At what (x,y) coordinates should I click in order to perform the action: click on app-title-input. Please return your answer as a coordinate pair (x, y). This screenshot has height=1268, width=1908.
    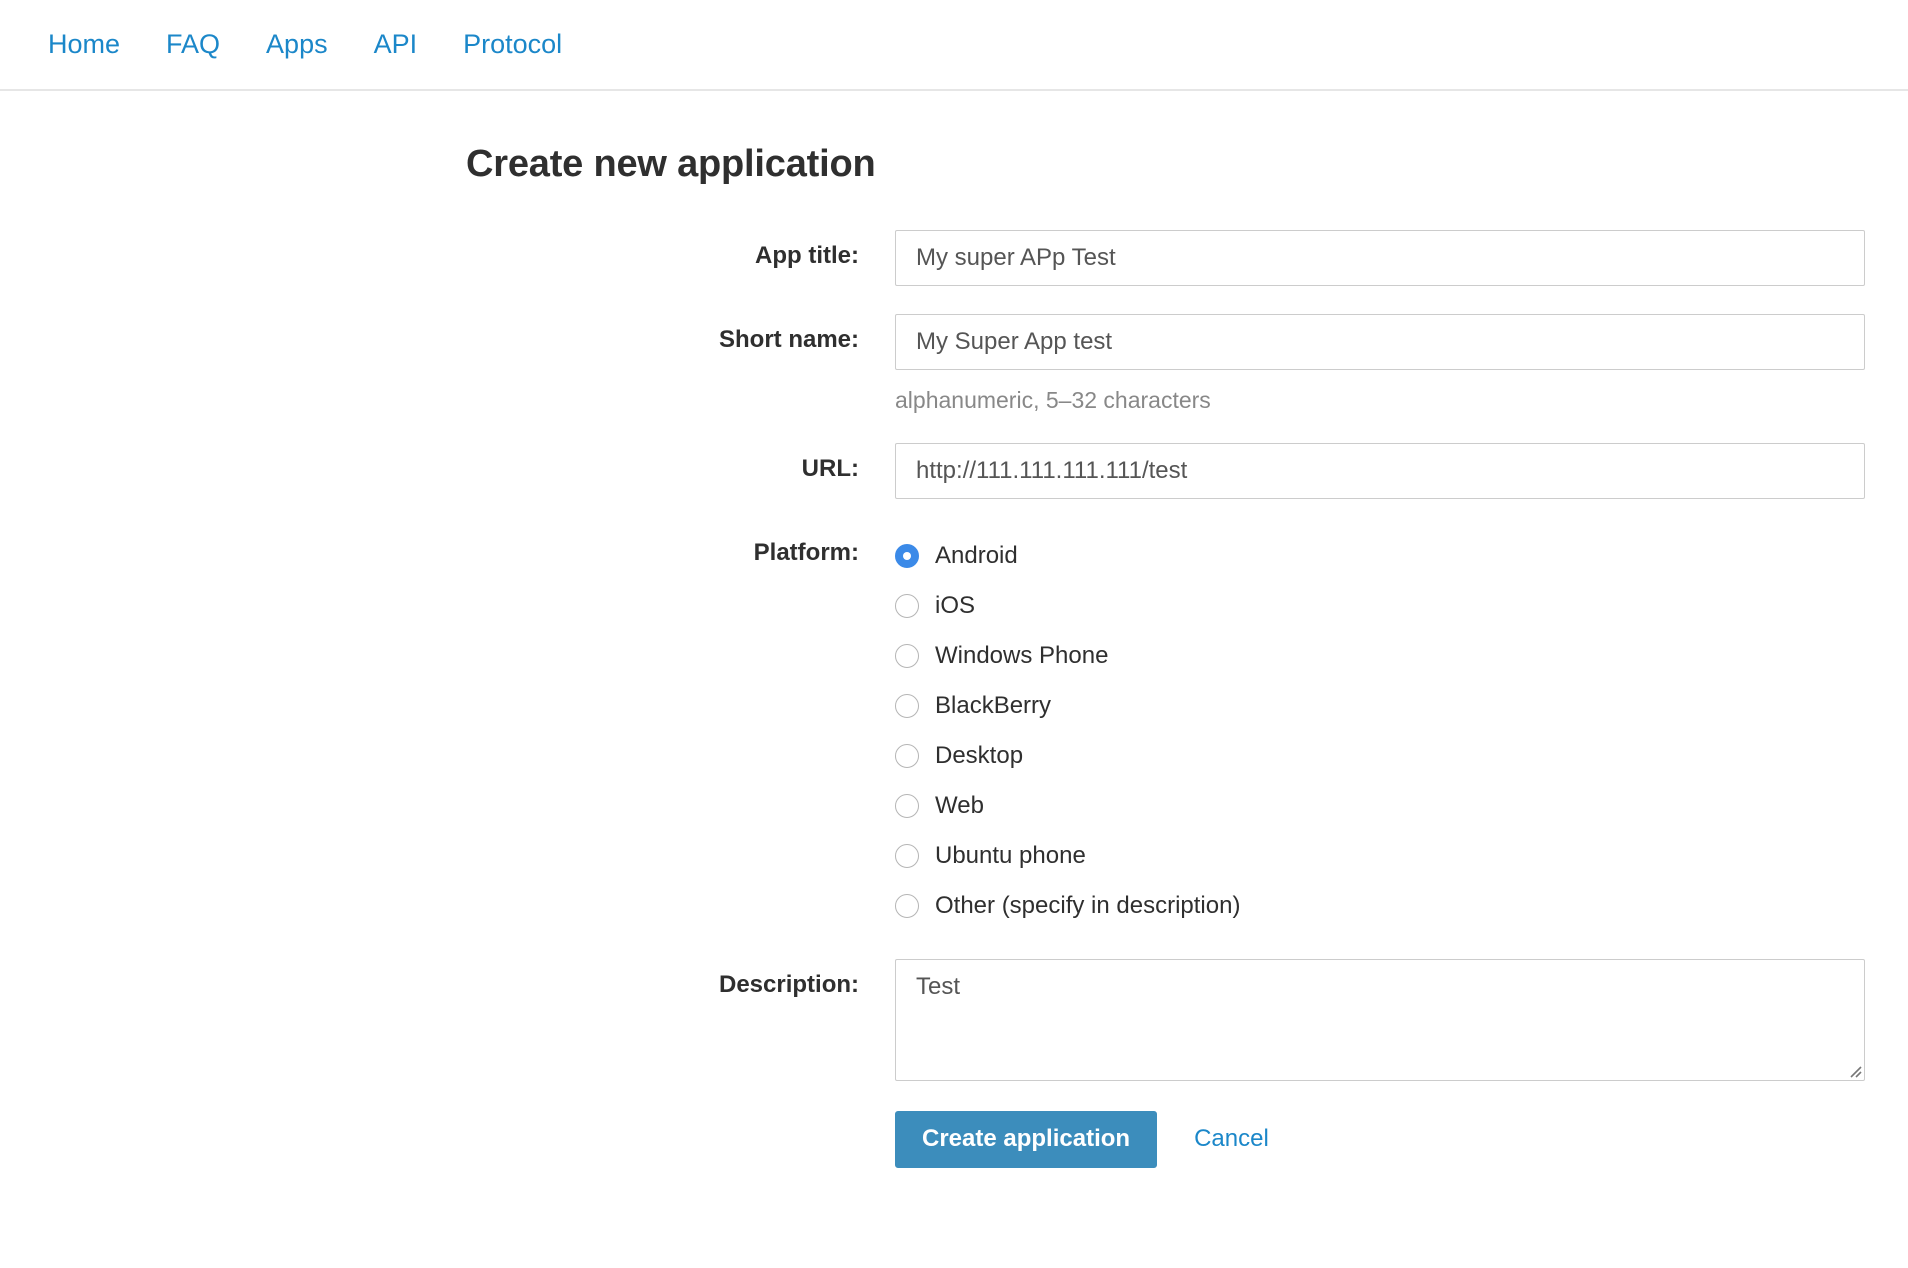
    Looking at the image, I should click on (1380, 258).